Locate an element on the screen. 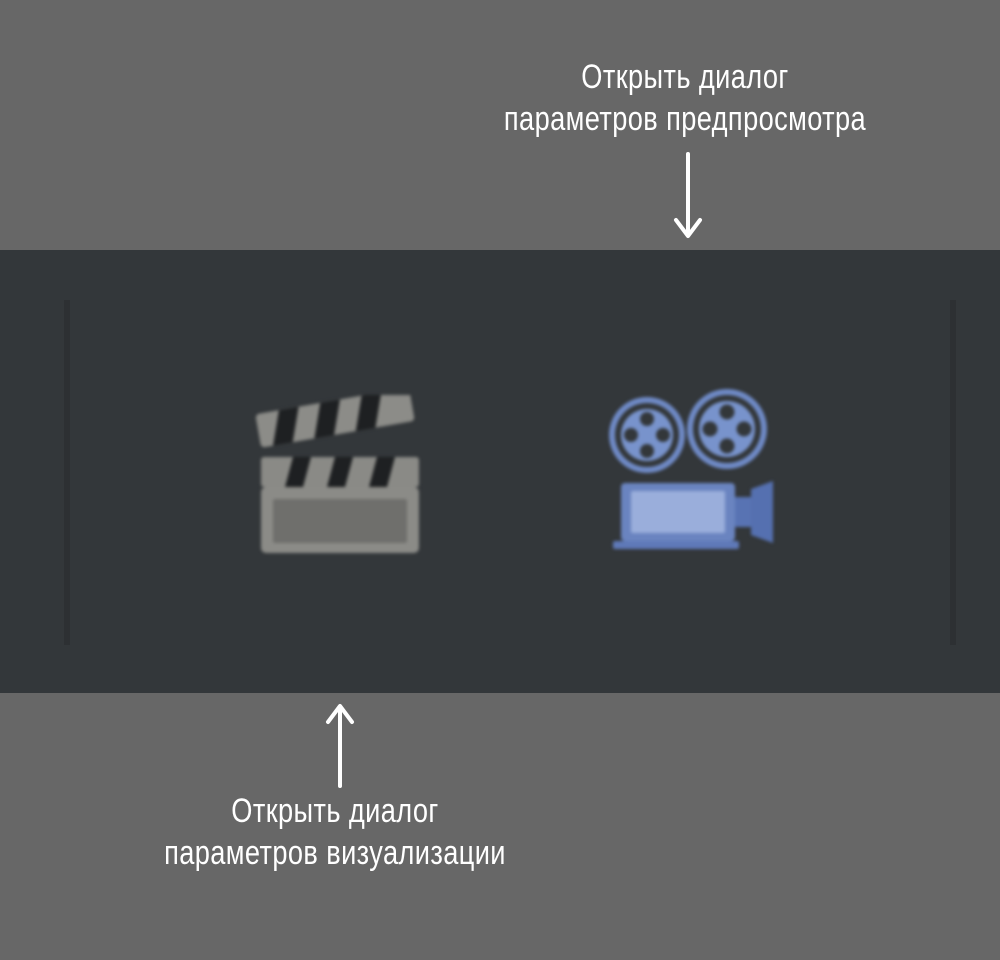  preview-callout-line1: Открыть диалог is located at coordinates (685, 77).